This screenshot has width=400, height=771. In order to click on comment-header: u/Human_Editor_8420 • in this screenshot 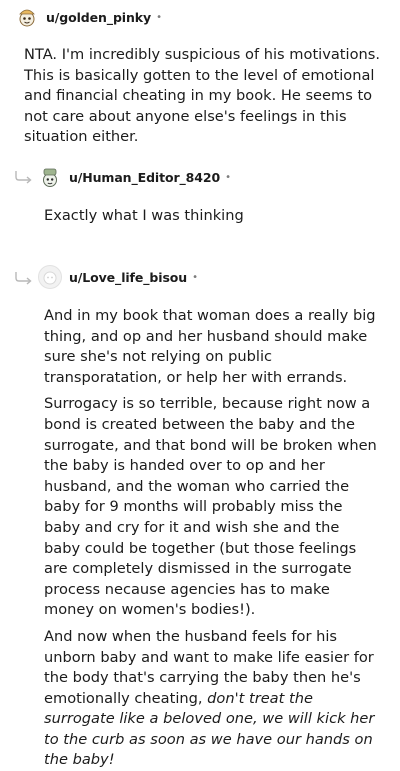, I will do `click(134, 177)`.